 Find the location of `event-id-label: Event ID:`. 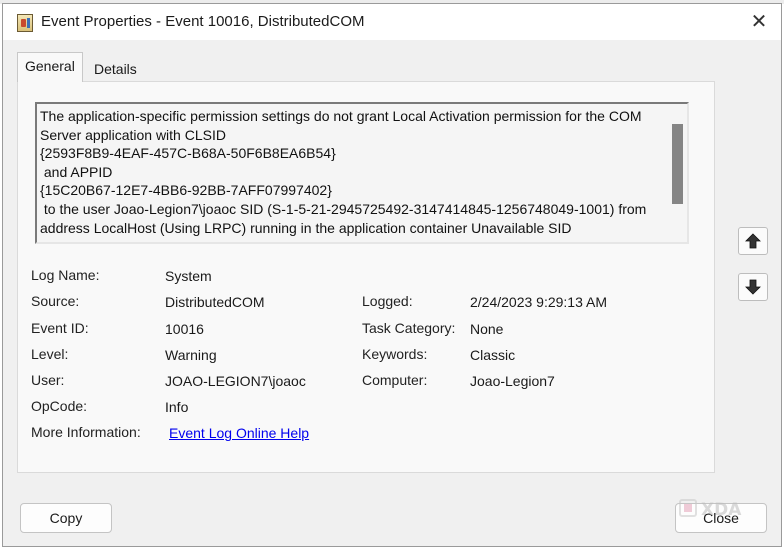

event-id-label: Event ID: is located at coordinates (60, 328).